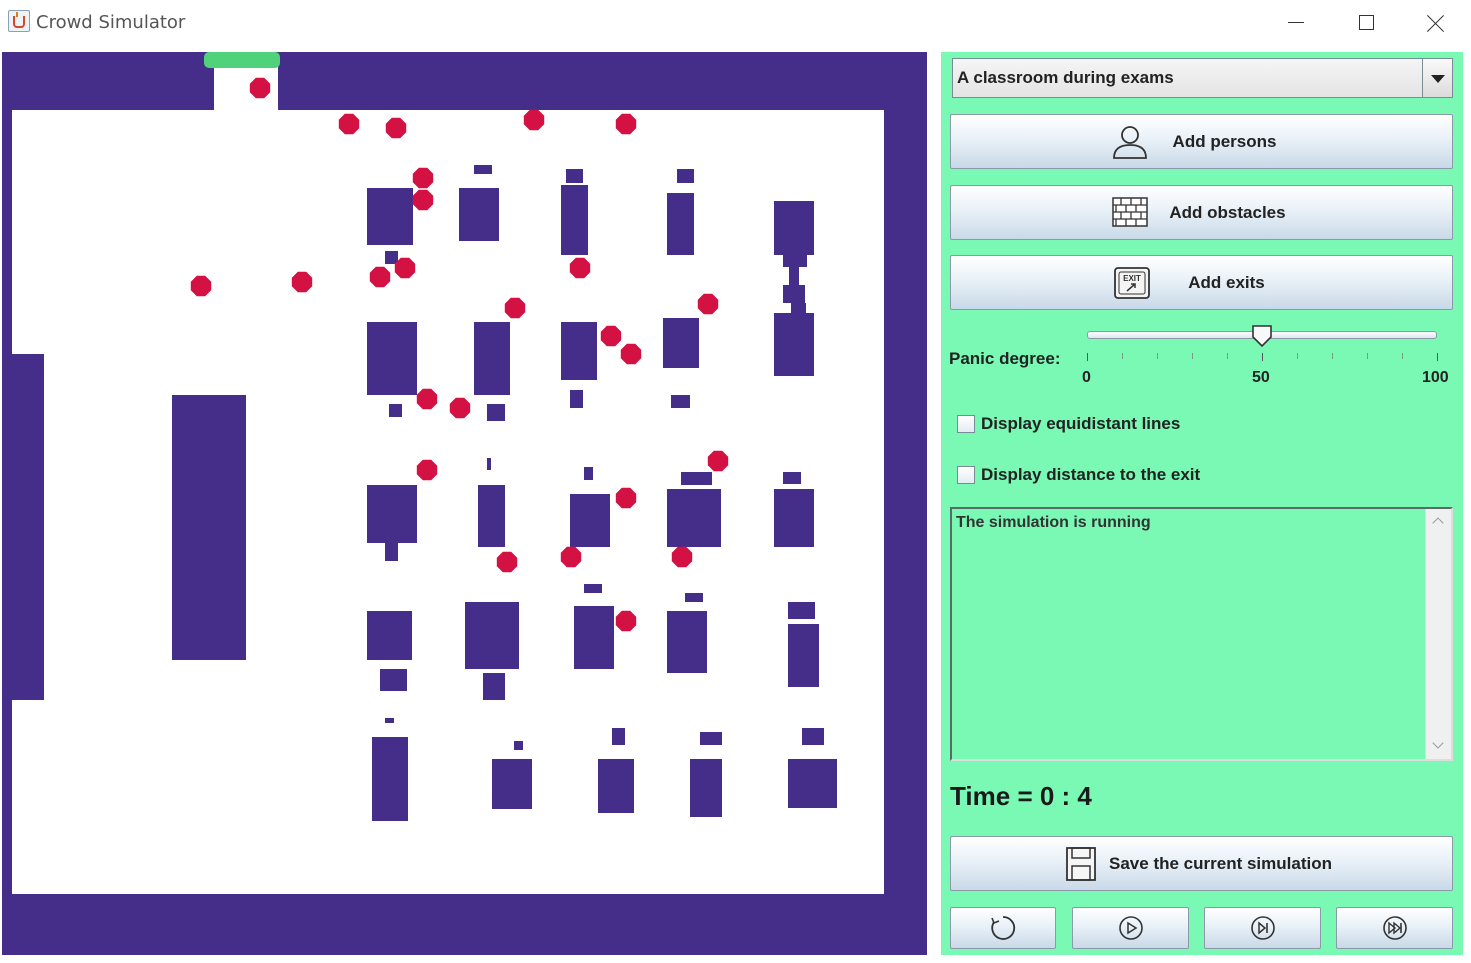  Describe the element at coordinates (1435, 377) in the screenshot. I see `tick-label-max: 100` at that location.